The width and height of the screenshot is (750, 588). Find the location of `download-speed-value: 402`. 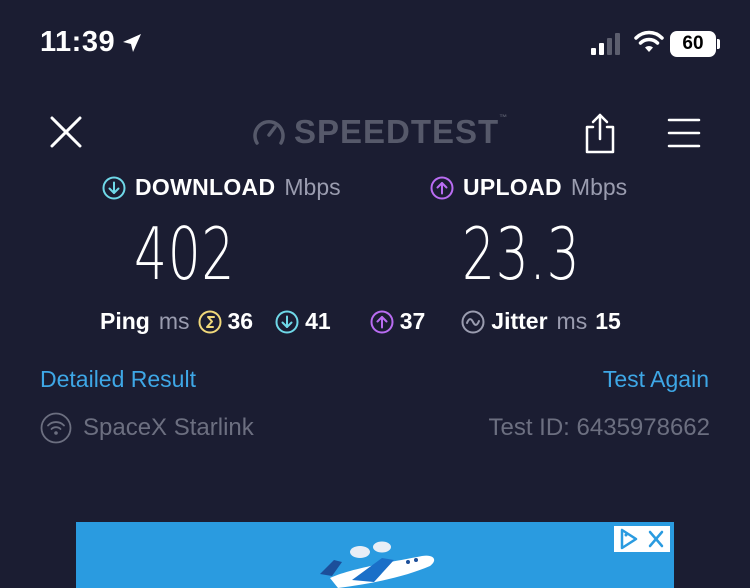

download-speed-value: 402 is located at coordinates (185, 254).